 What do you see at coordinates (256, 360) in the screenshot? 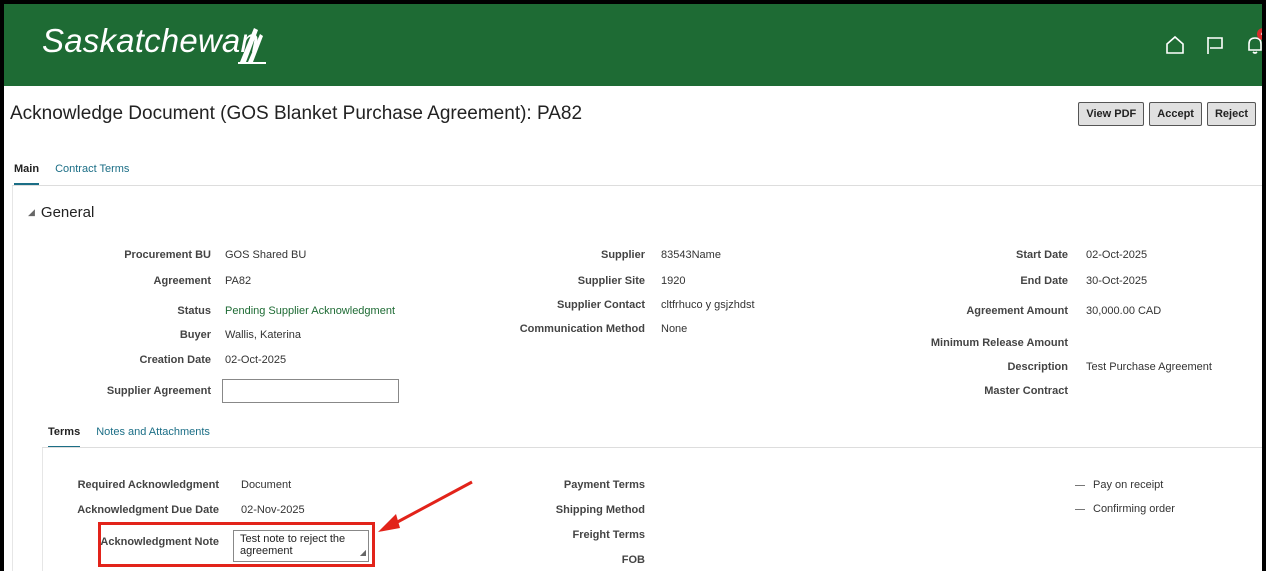
I see `creation-date-value: 02-Oct-2025` at bounding box center [256, 360].